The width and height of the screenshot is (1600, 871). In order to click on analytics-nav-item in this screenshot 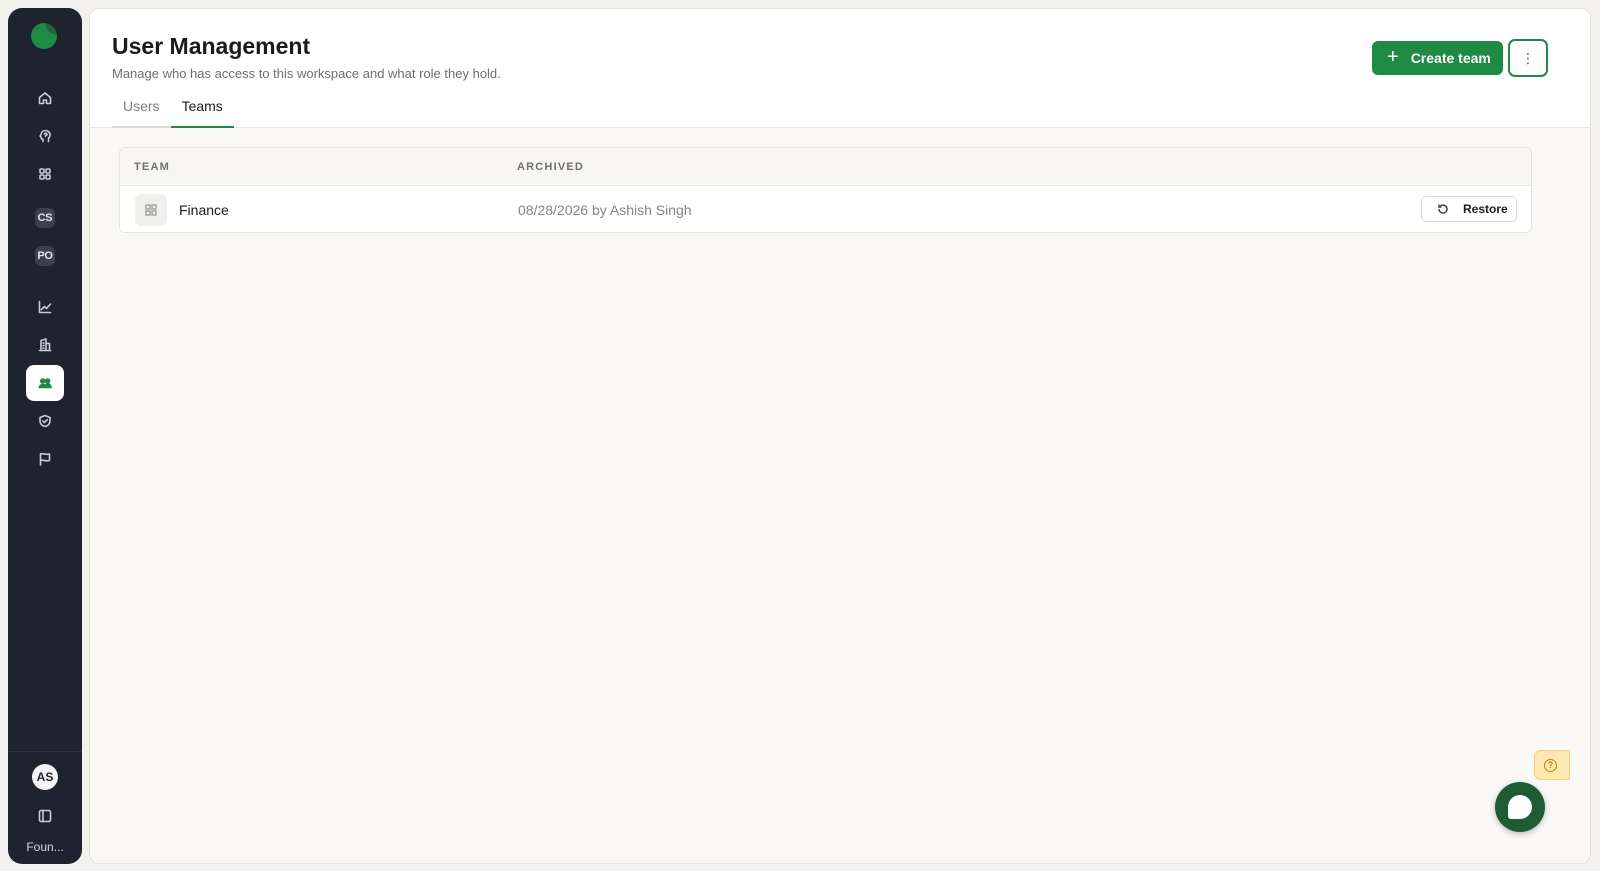, I will do `click(45, 307)`.